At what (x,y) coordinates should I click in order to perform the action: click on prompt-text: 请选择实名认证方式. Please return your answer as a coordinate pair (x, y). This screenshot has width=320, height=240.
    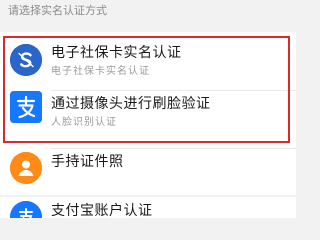
    Looking at the image, I should click on (57, 10).